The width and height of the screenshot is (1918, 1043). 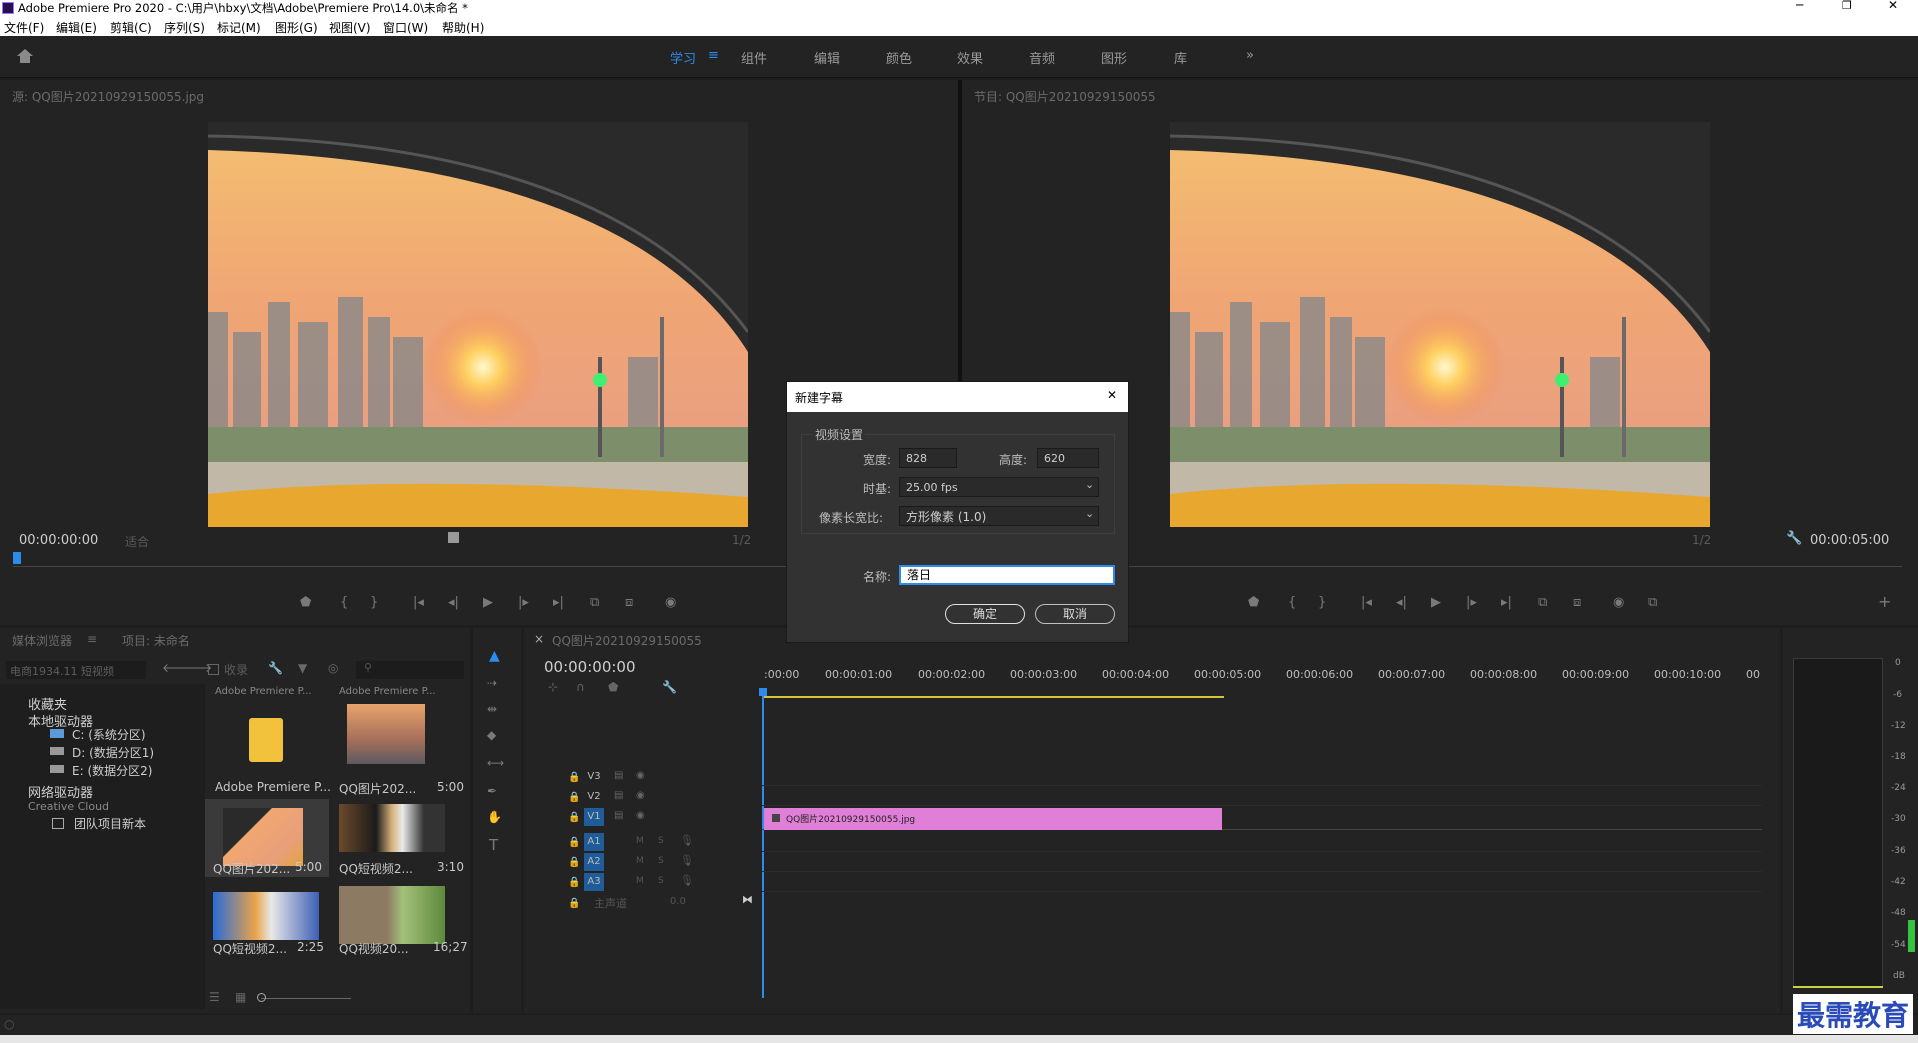 I want to click on ingest-settings-icon: 🔧, so click(x=275, y=668).